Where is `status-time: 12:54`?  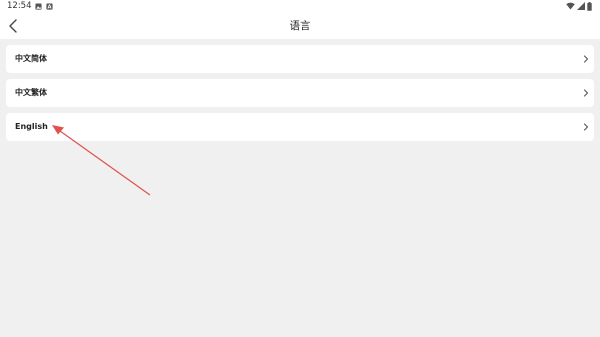 status-time: 12:54 is located at coordinates (19, 6).